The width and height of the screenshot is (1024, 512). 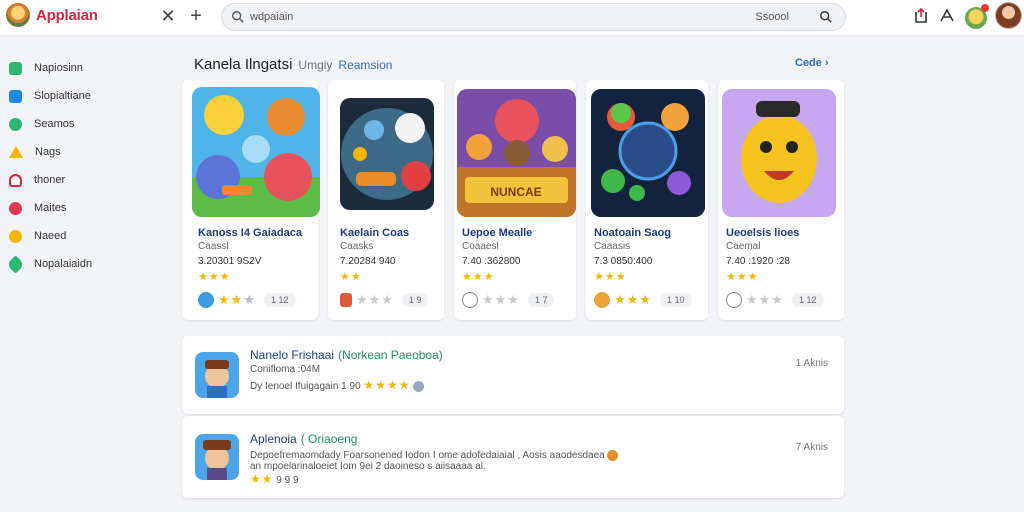 I want to click on game-rating-stars: ★★, so click(x=351, y=277).